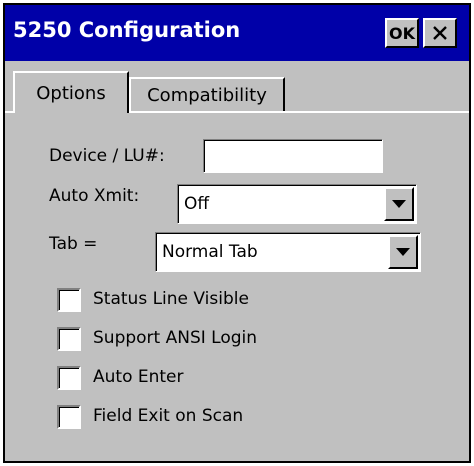 This screenshot has width=474, height=466. Describe the element at coordinates (73, 244) in the screenshot. I see `tab-label: Tab =` at that location.